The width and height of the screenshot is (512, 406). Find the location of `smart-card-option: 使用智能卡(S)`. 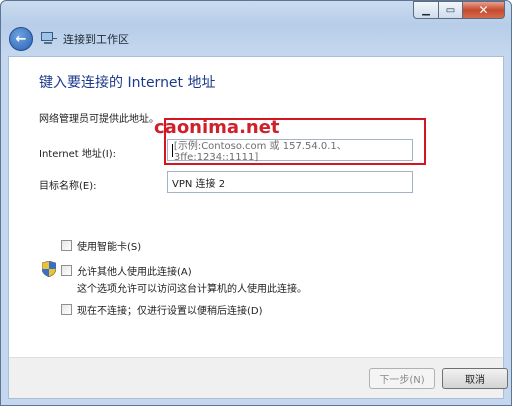

smart-card-option: 使用智能卡(S) is located at coordinates (101, 245).